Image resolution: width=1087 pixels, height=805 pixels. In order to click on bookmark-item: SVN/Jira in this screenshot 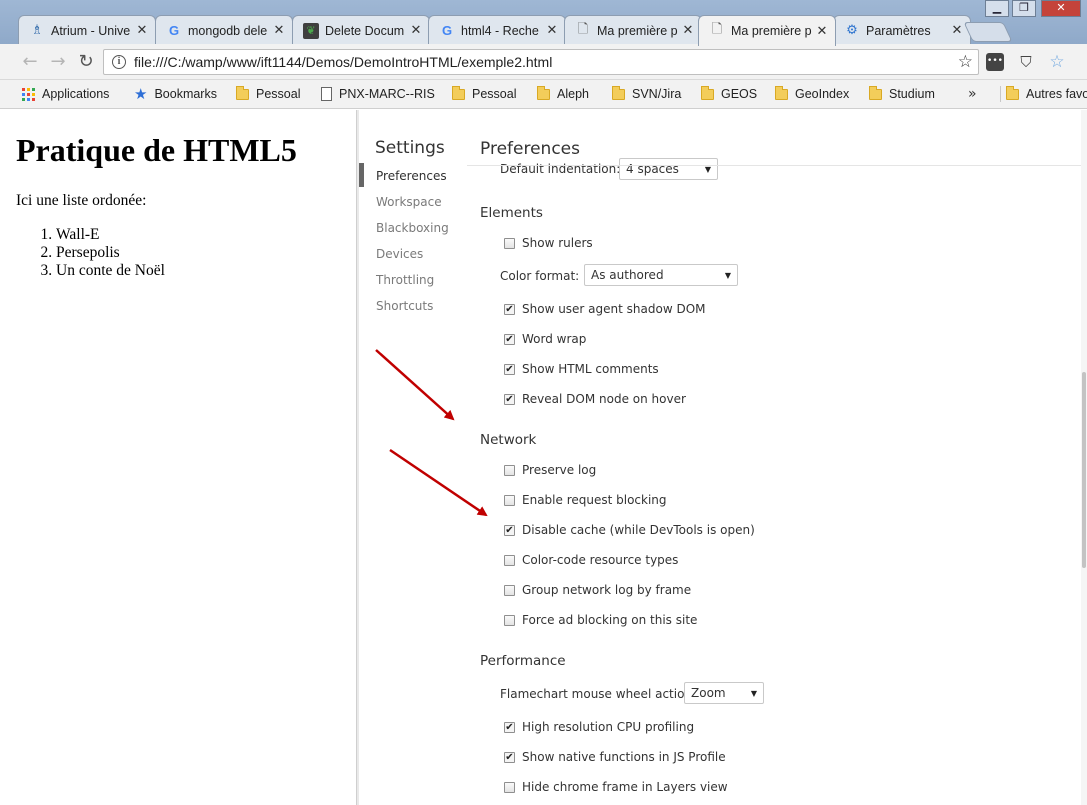, I will do `click(646, 94)`.